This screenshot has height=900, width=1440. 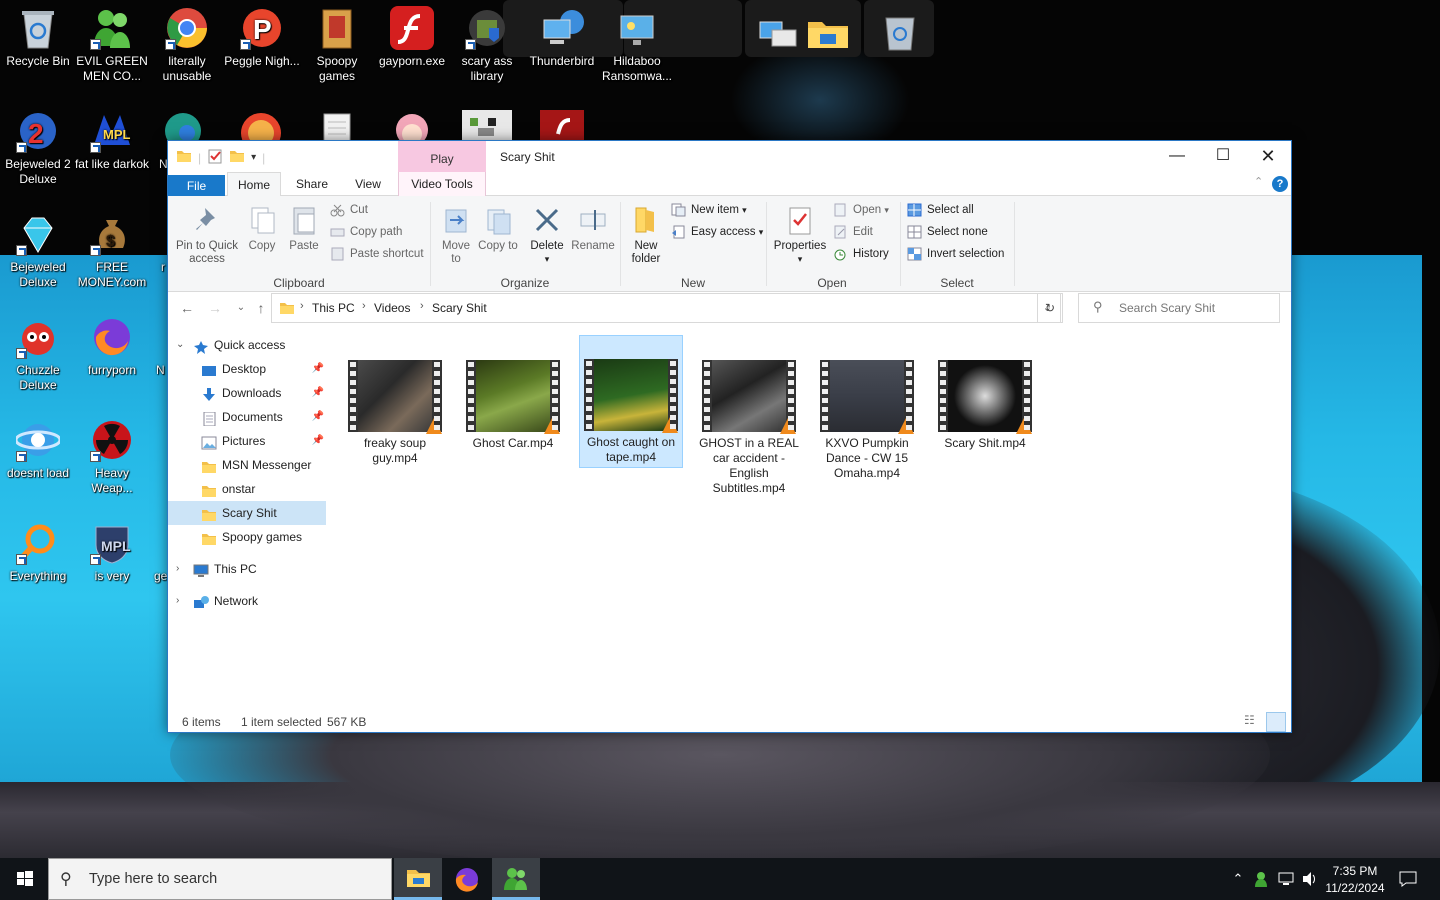 What do you see at coordinates (209, 393) in the screenshot?
I see `download-arrow-icon` at bounding box center [209, 393].